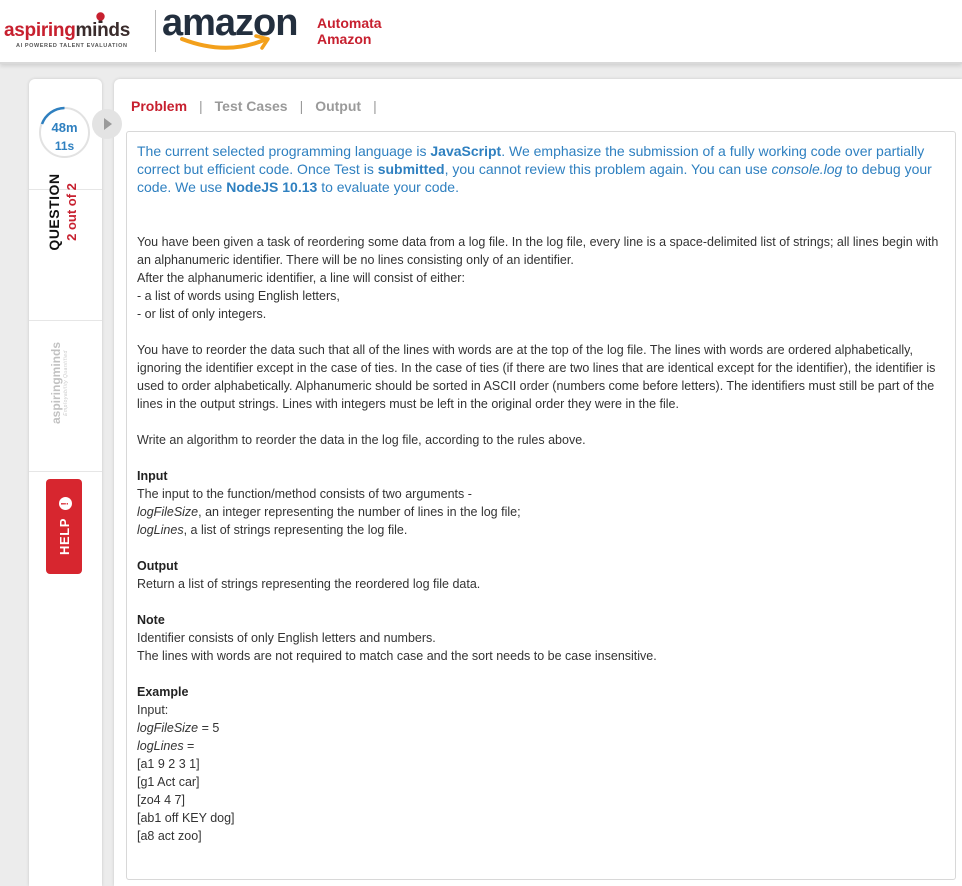 This screenshot has width=962, height=886. What do you see at coordinates (157, 566) in the screenshot?
I see `output-heading: Output` at bounding box center [157, 566].